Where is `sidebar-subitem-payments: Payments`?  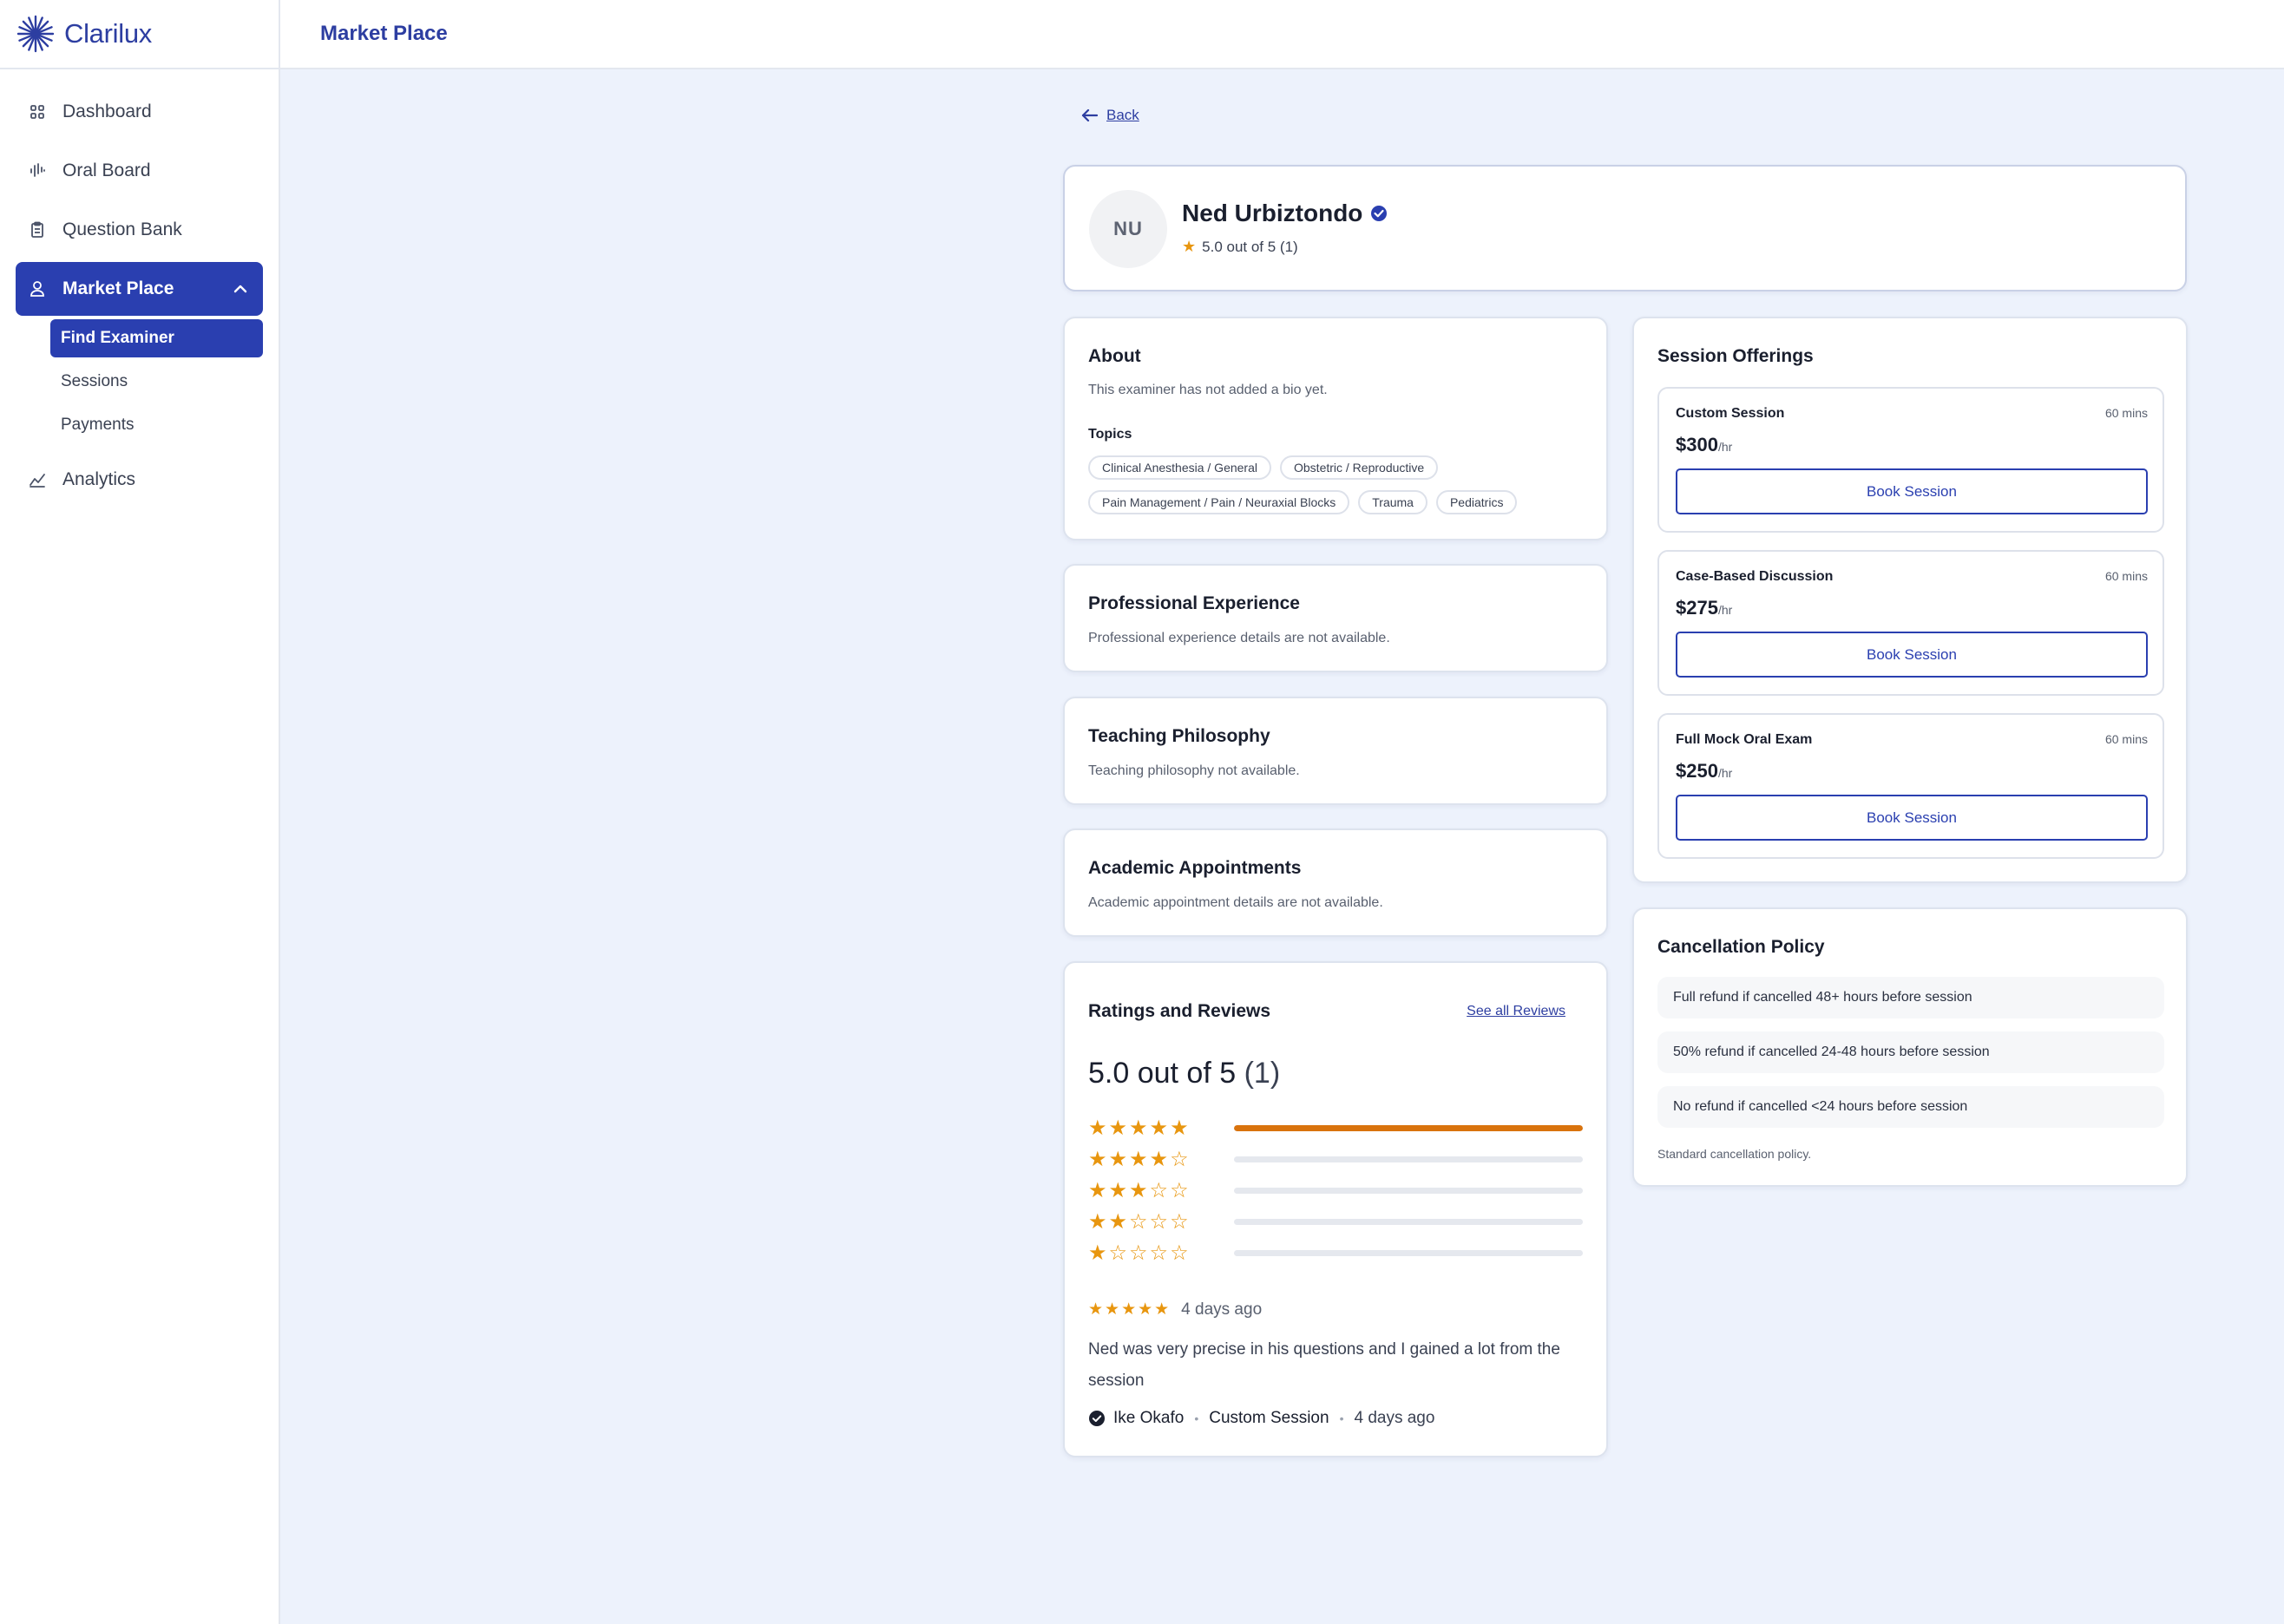
sidebar-subitem-payments: Payments is located at coordinates (157, 425).